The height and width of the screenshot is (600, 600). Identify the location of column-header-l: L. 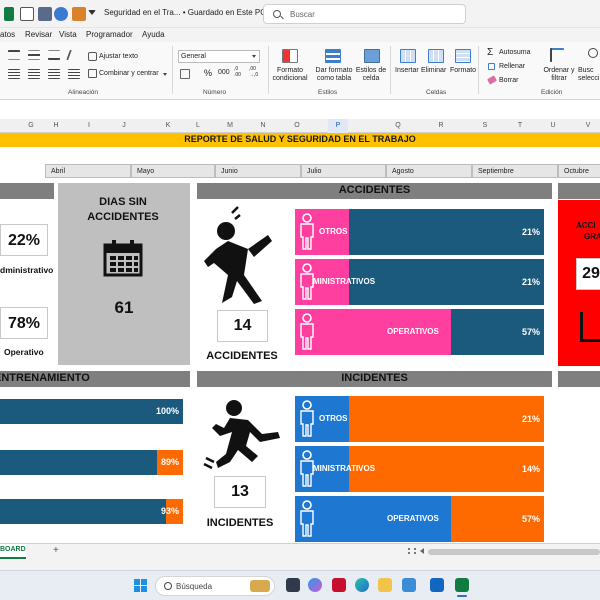
(198, 125).